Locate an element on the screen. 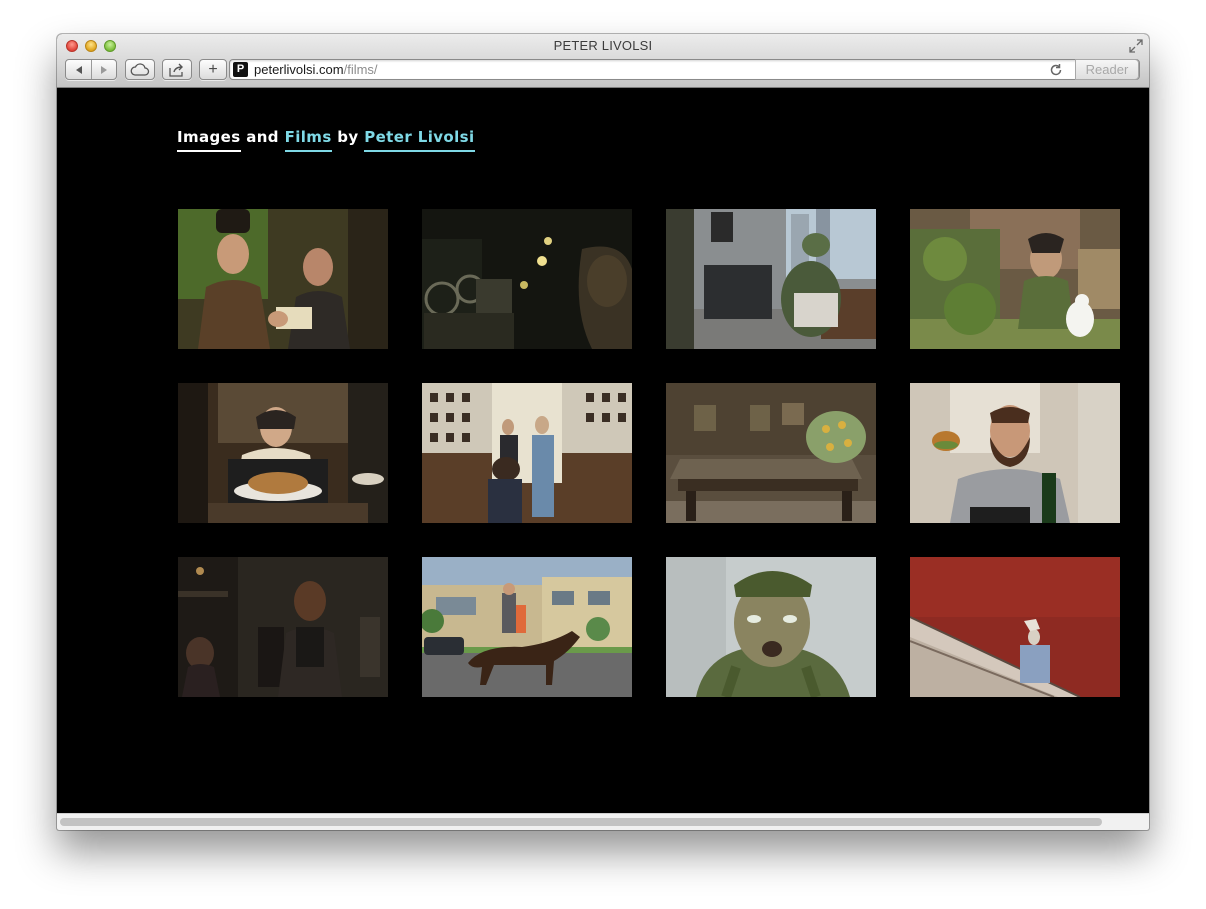 The image size is (1206, 909). add-bookmark-button: + is located at coordinates (213, 69).